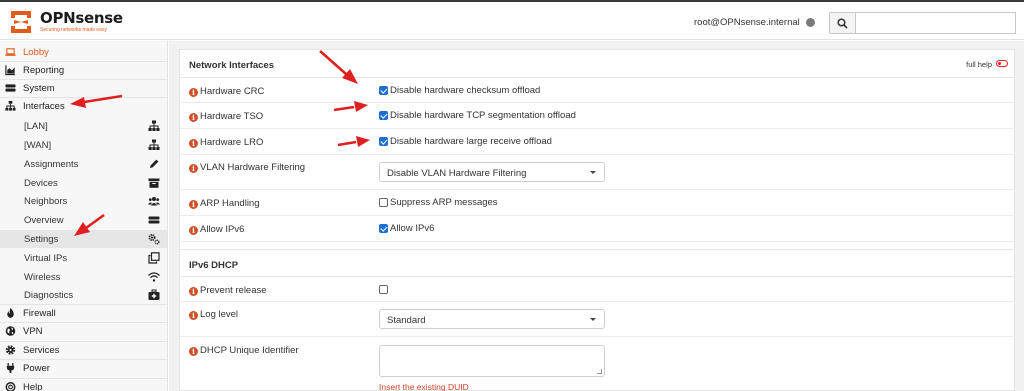 The width and height of the screenshot is (1024, 391). I want to click on sidebar-item-label: VPN, so click(33, 331).